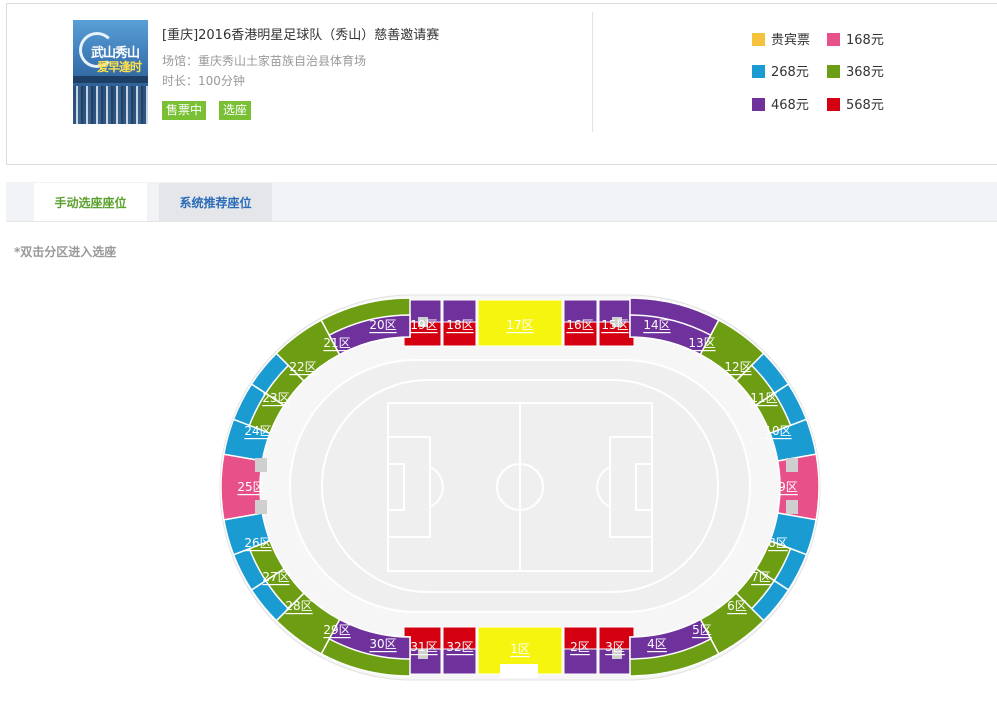 This screenshot has width=997, height=728. Describe the element at coordinates (336, 630) in the screenshot. I see `zone-label-29: 29区` at that location.